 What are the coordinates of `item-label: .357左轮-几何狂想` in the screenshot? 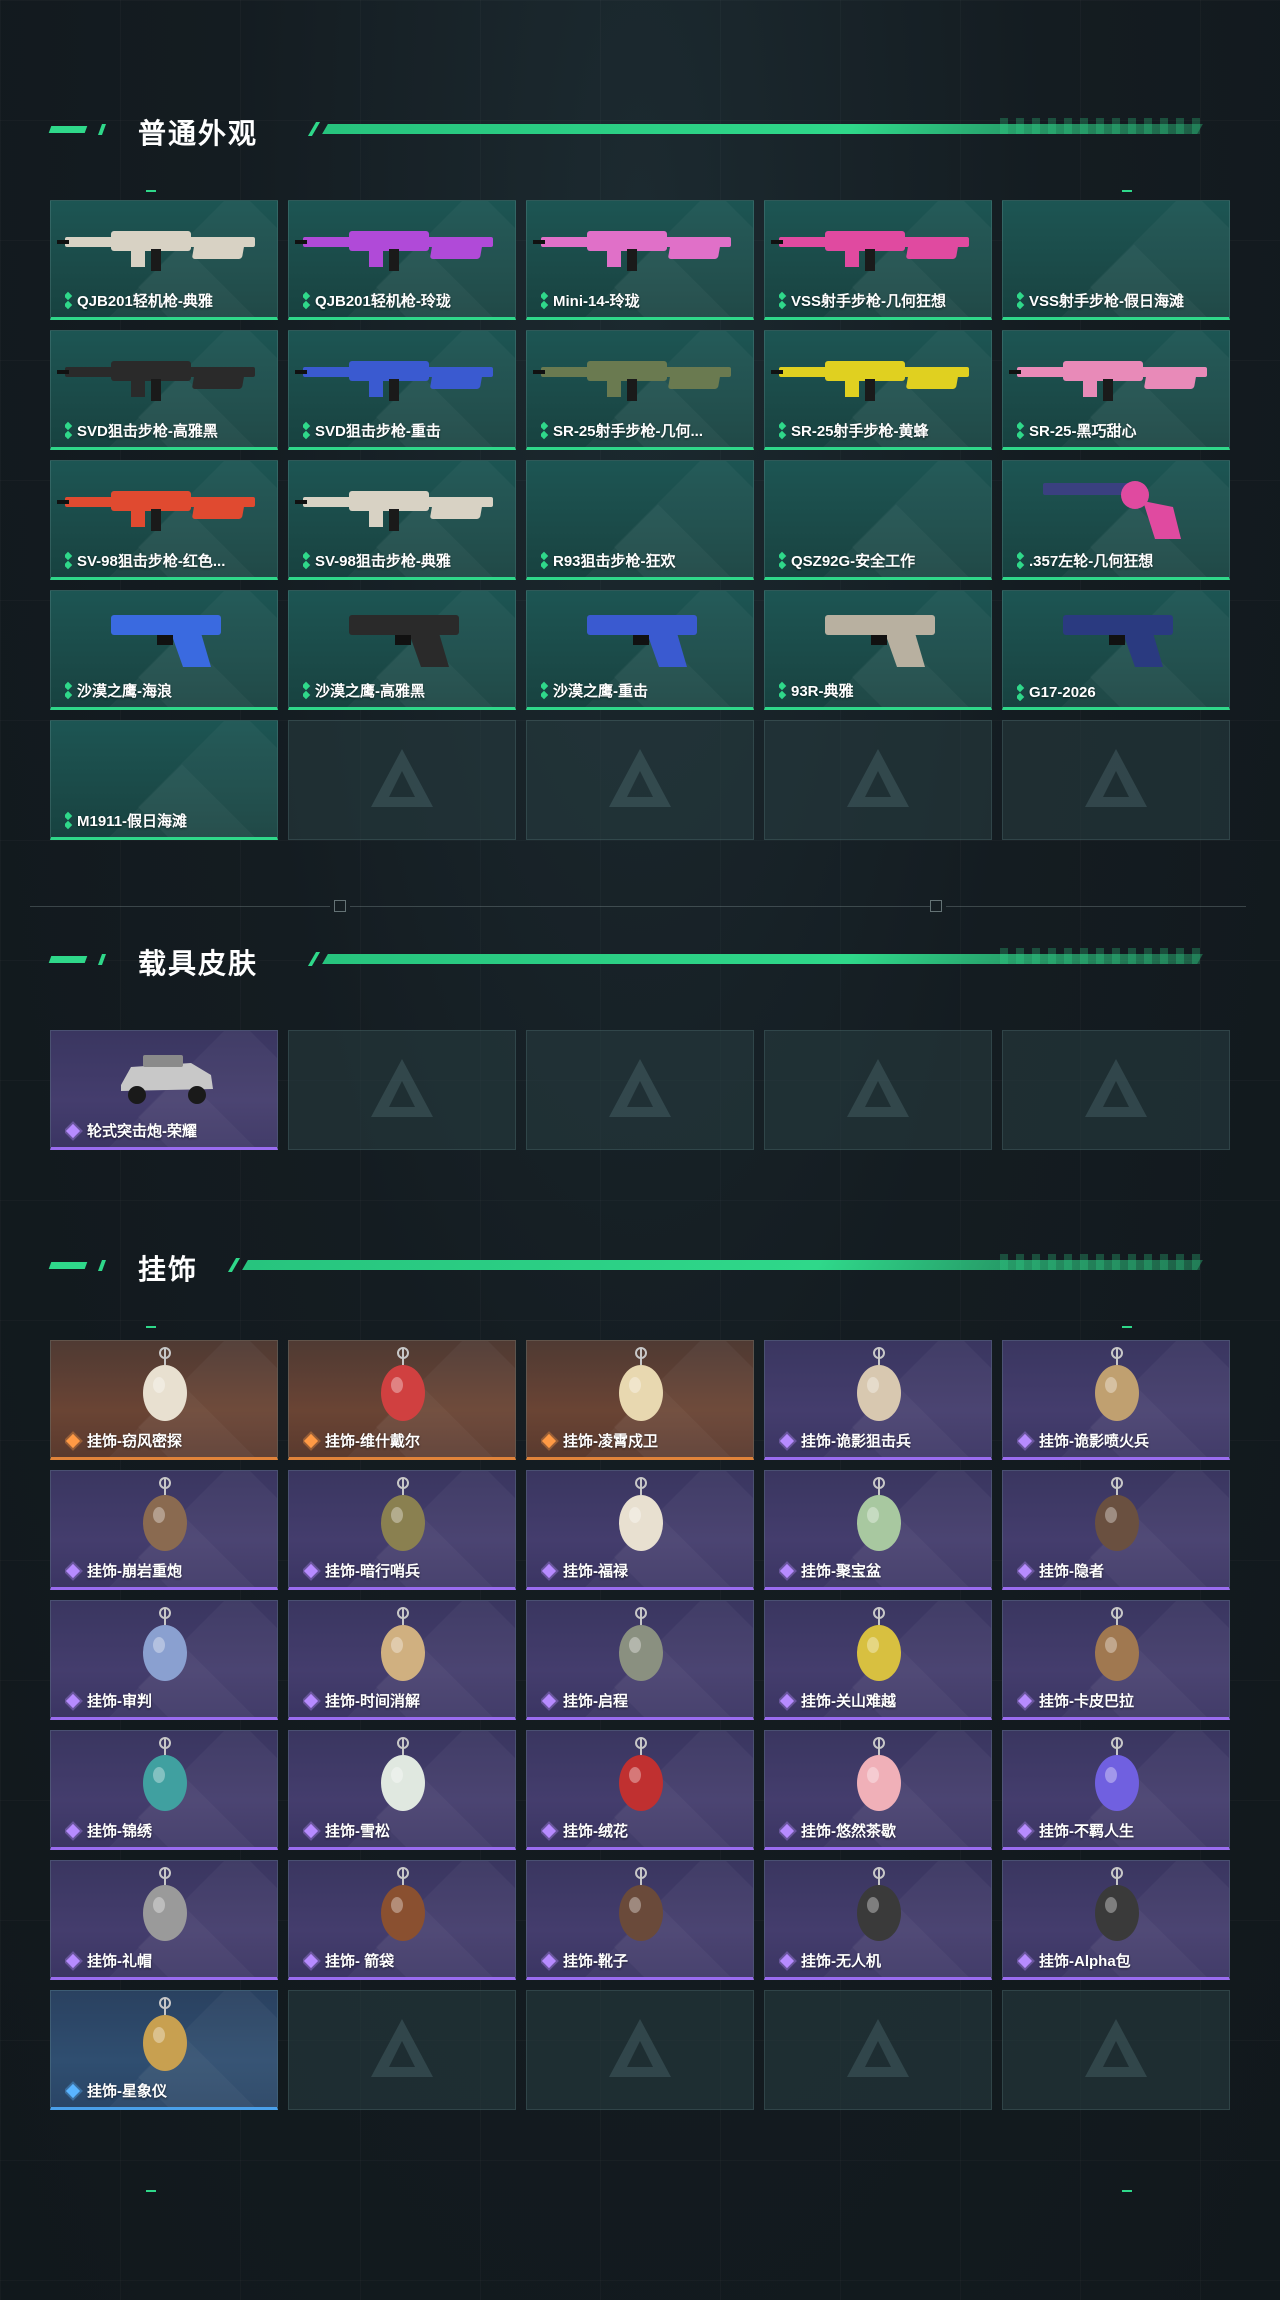 It's located at (1120, 560).